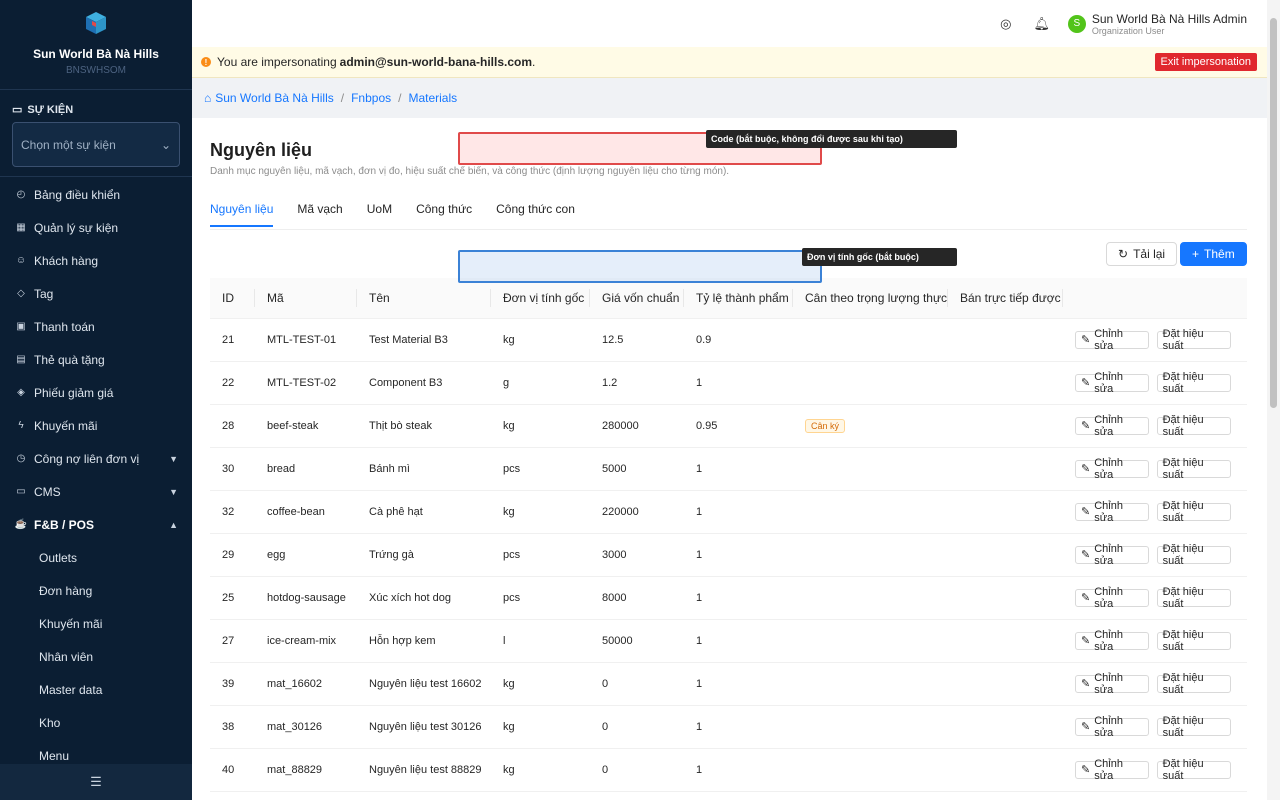  I want to click on impersonation-email: admin@sun-world-bana-hills.com, so click(436, 62).